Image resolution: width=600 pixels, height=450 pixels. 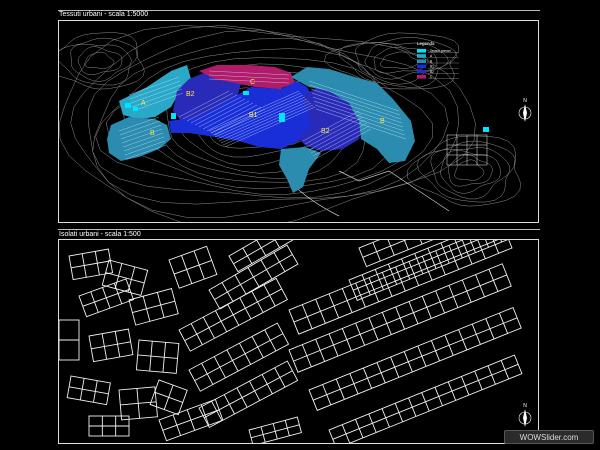 I want to click on zone-label-b1: B1, so click(x=253, y=115).